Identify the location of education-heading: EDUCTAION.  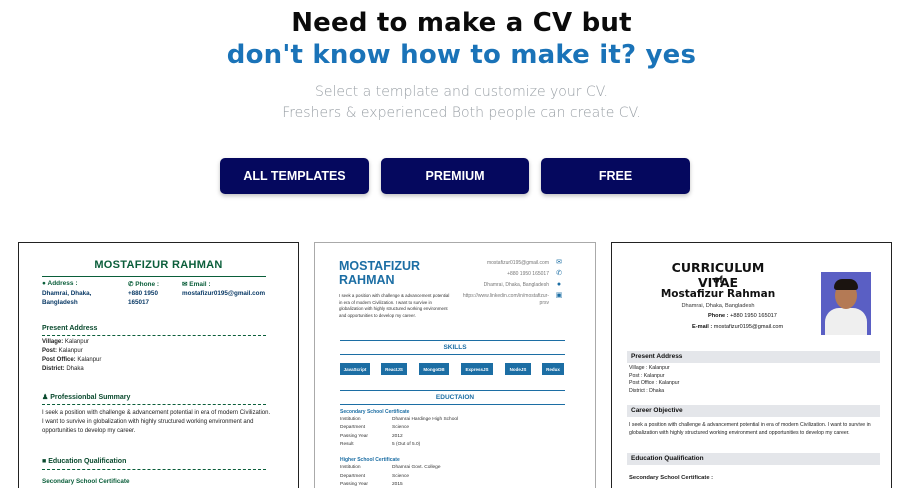
(455, 397).